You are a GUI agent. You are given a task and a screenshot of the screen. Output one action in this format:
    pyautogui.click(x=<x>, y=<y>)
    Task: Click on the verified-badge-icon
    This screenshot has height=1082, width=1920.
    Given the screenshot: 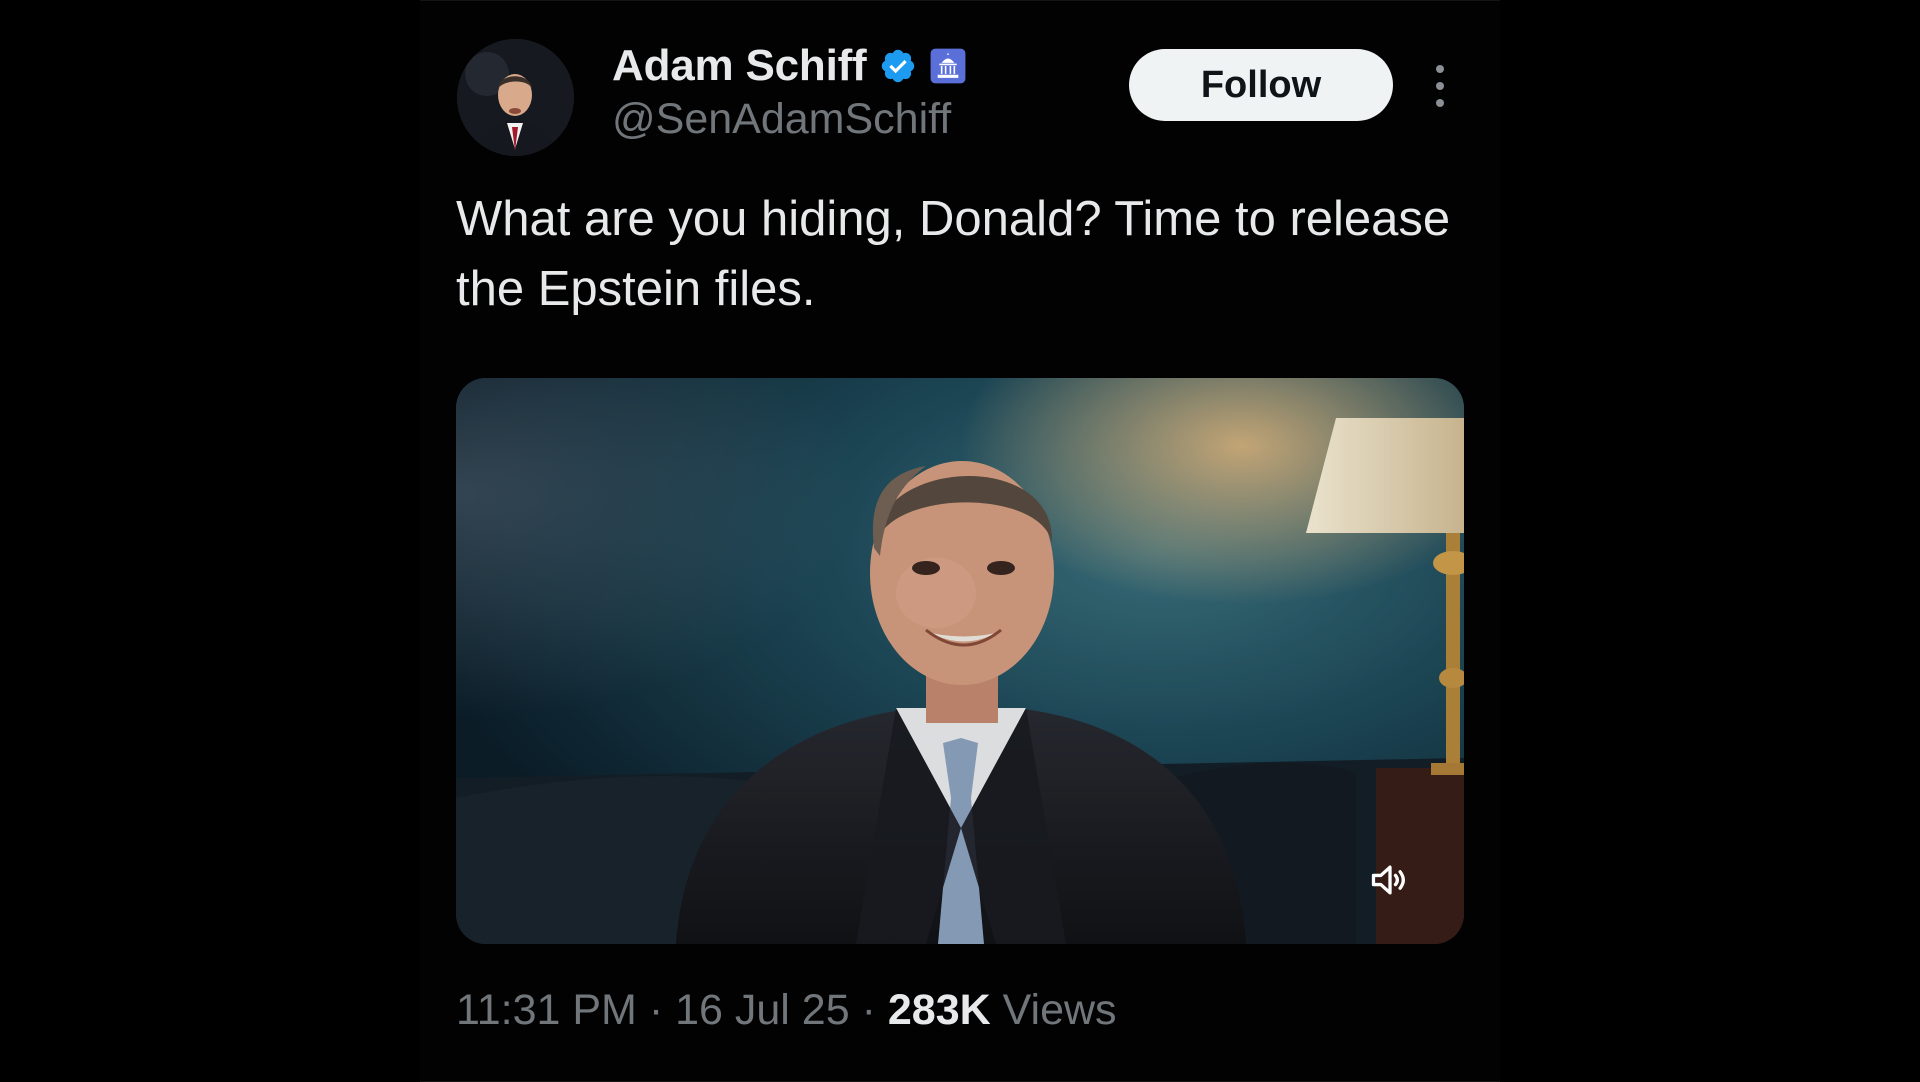 What is the action you would take?
    pyautogui.click(x=898, y=66)
    